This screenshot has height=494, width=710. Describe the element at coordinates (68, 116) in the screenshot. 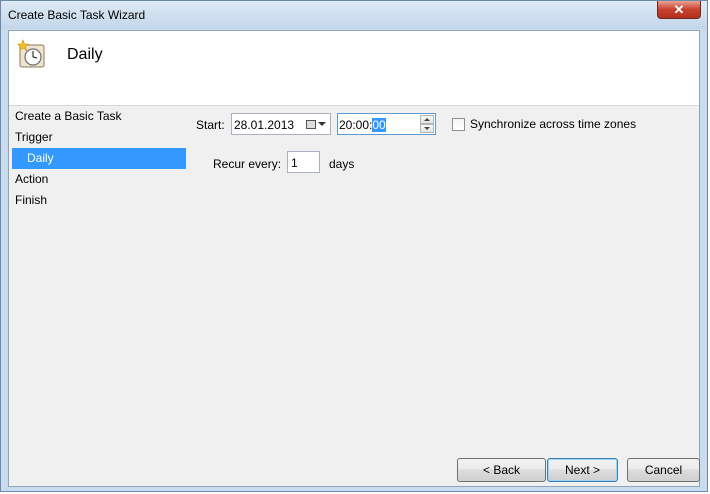

I see `nav-step-label: Create a Basic Task` at that location.